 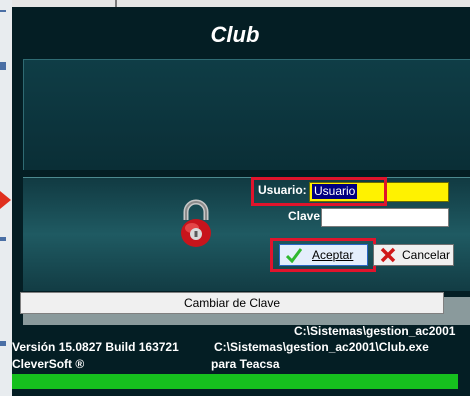 I want to click on padlock-icon, so click(x=196, y=223).